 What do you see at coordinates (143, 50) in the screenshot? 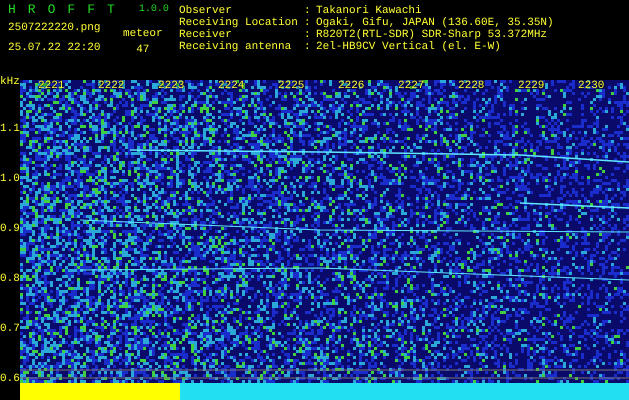
I see `count-value: 47` at bounding box center [143, 50].